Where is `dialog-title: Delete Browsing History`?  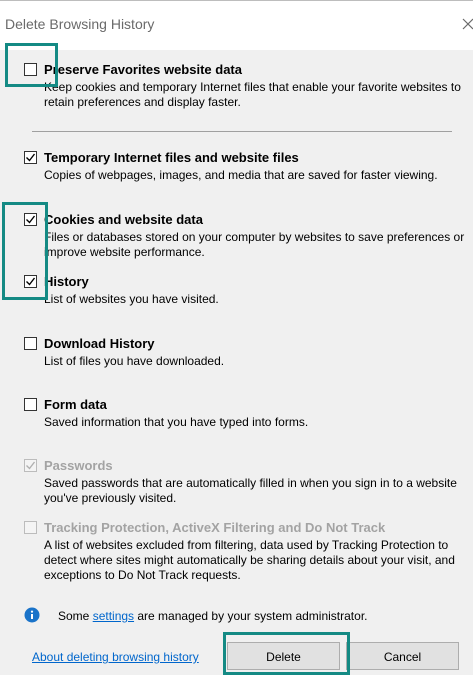
dialog-title: Delete Browsing History is located at coordinates (80, 24).